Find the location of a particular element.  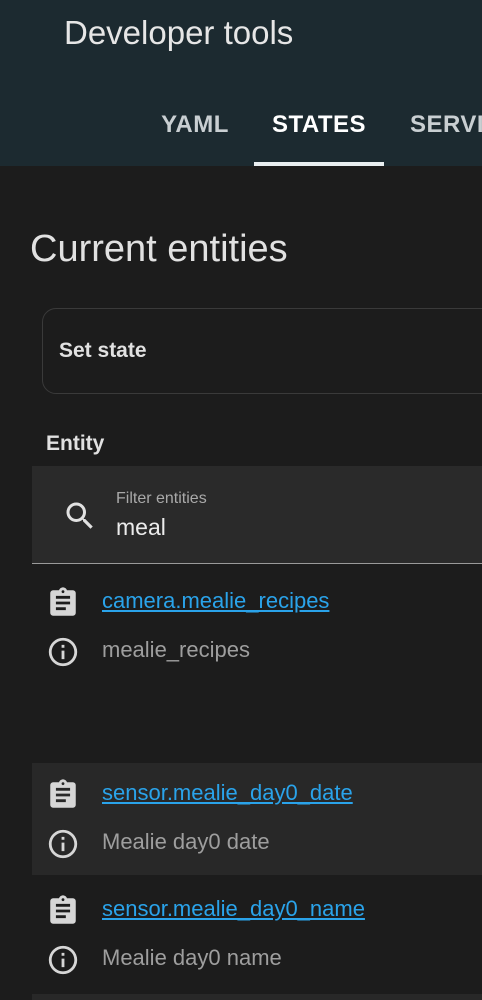

entity-id-link: sensor.mealie_day0_name is located at coordinates (233, 909).